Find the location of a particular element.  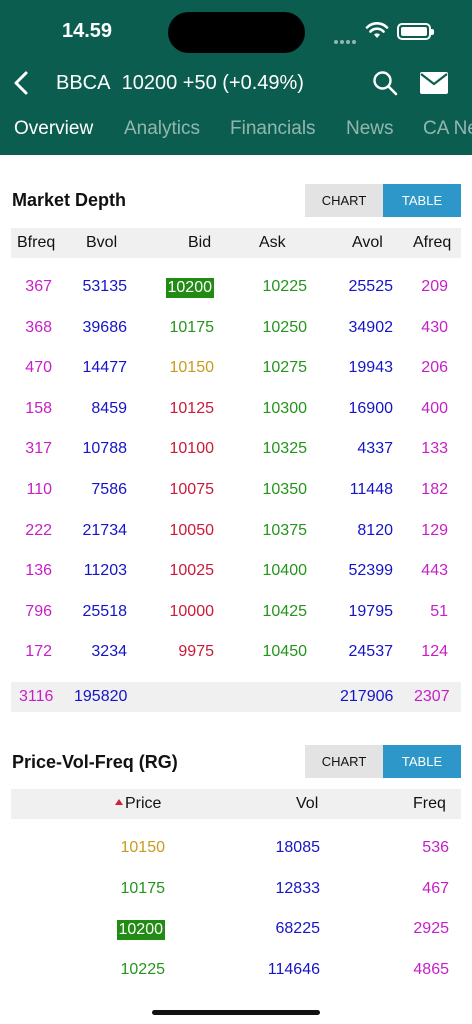

cell-avol: 16900 is located at coordinates (371, 408).